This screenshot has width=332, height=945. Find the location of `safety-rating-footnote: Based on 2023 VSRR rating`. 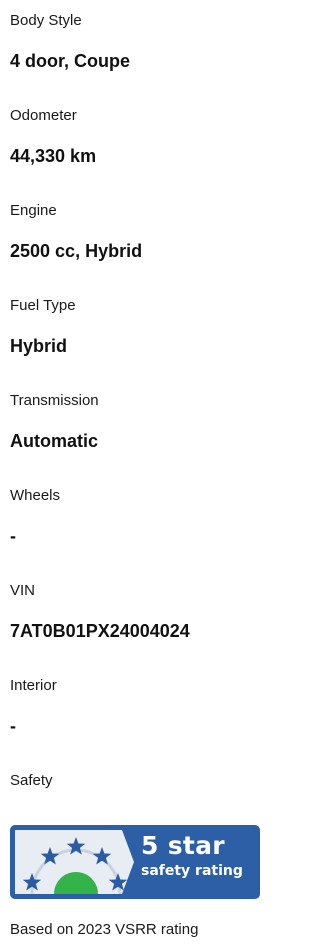

safety-rating-footnote: Based on 2023 VSRR rating is located at coordinates (104, 929).